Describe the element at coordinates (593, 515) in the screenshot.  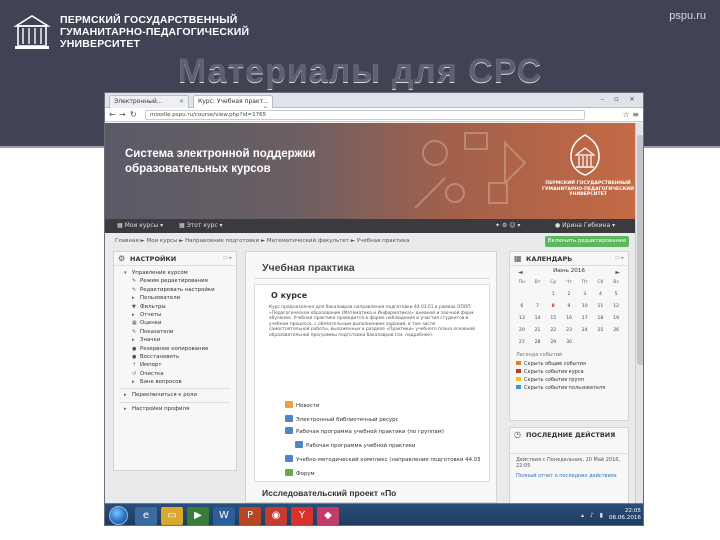
I see `system-tray-icons: ▴ ♪ ▮` at that location.